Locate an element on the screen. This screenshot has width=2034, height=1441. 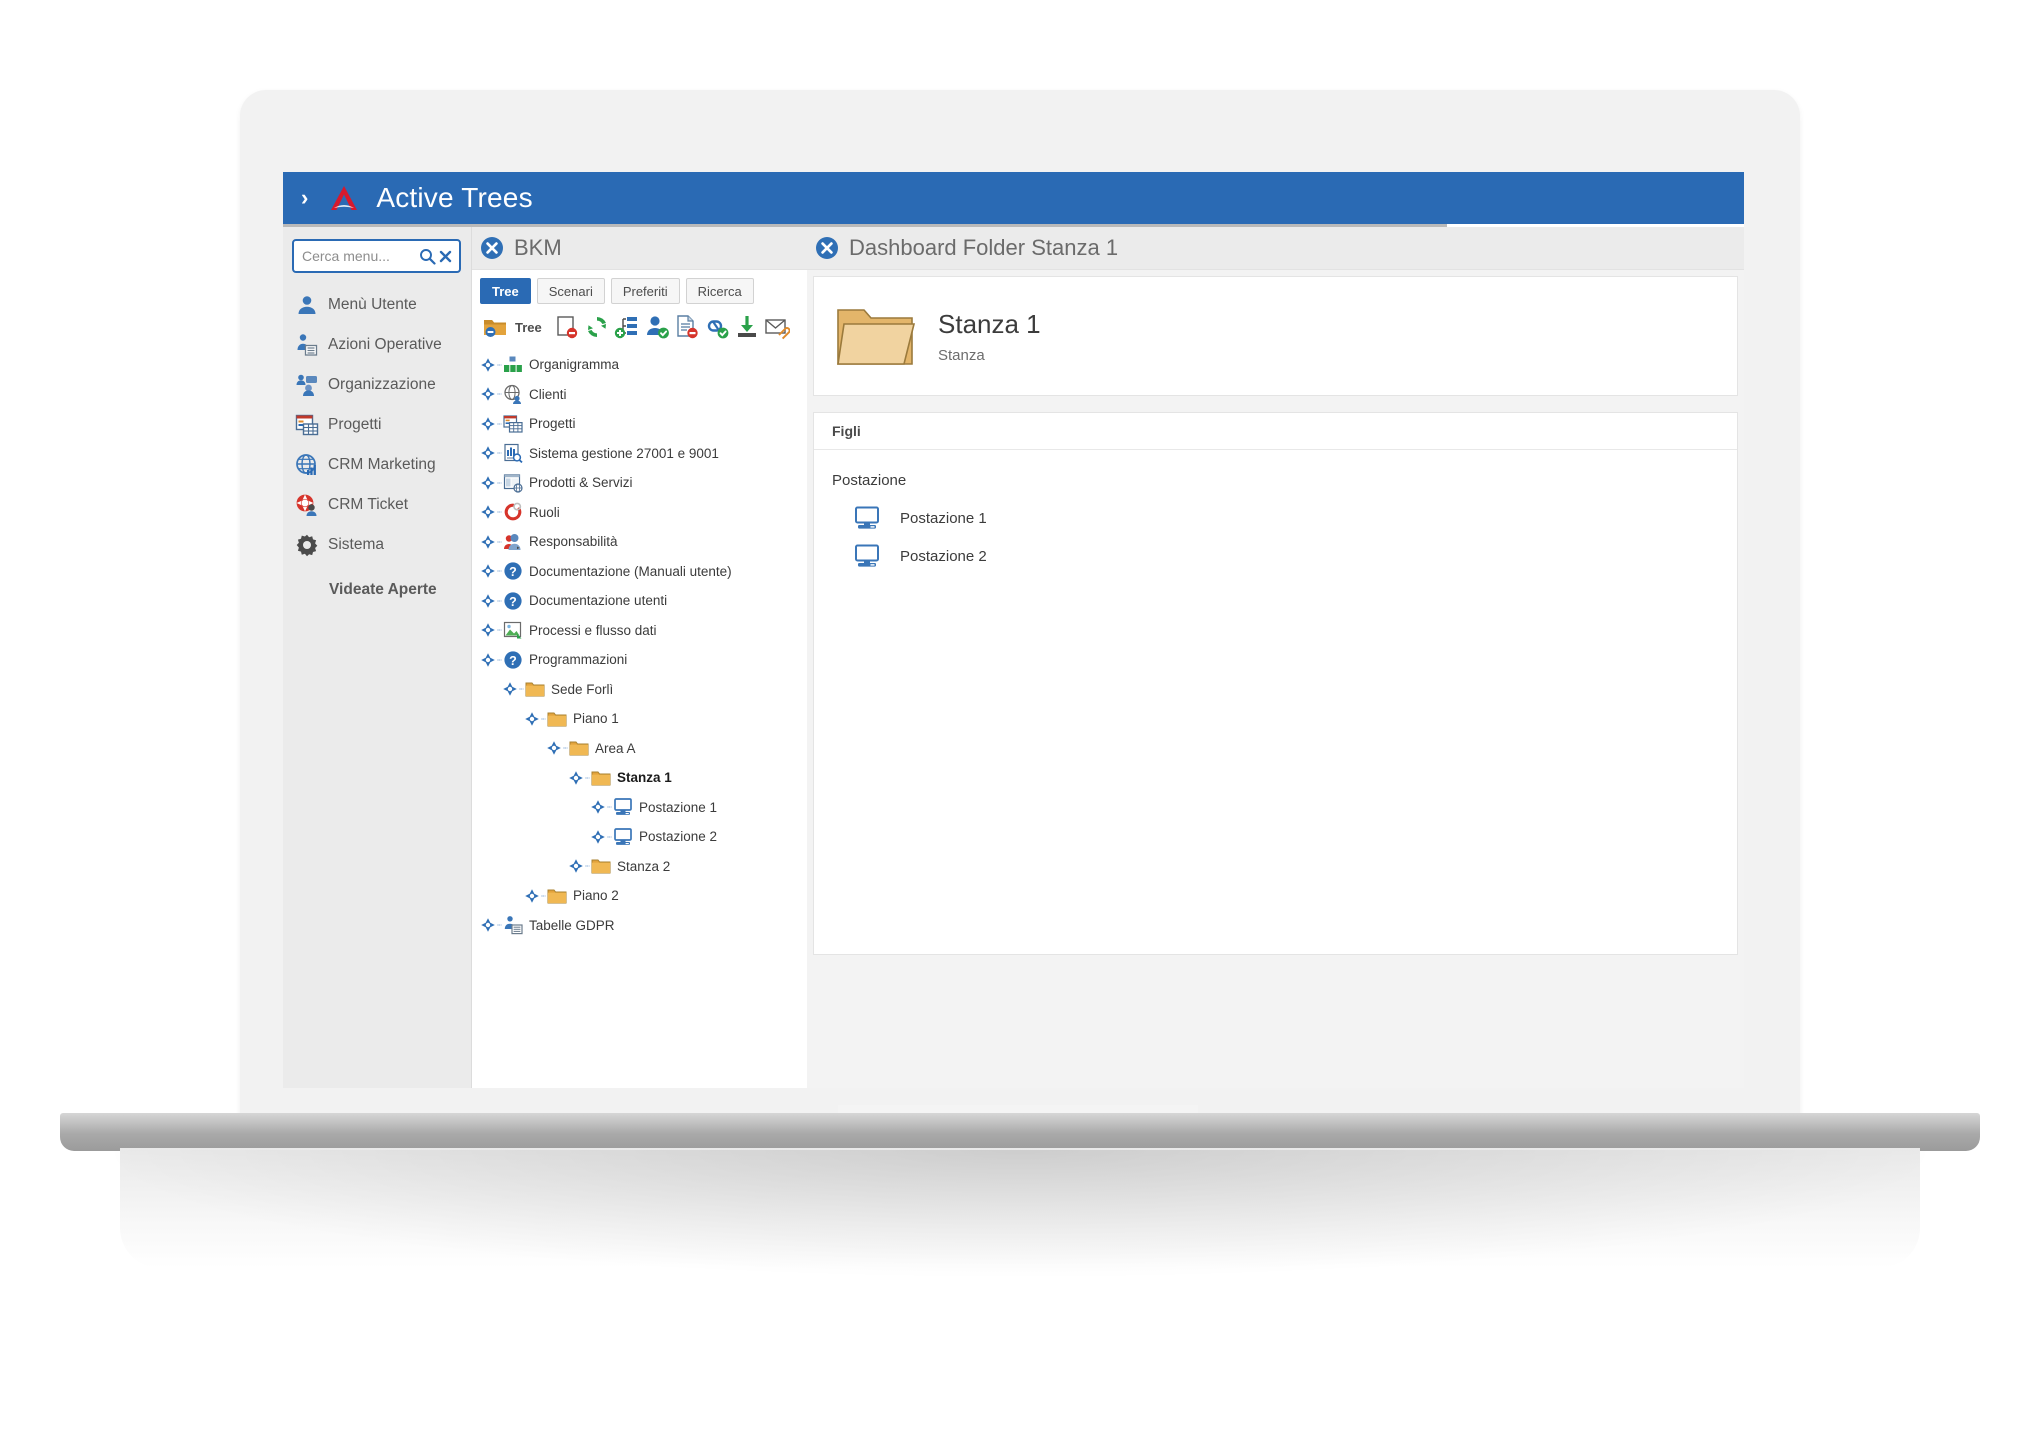
download-icon is located at coordinates (747, 327).